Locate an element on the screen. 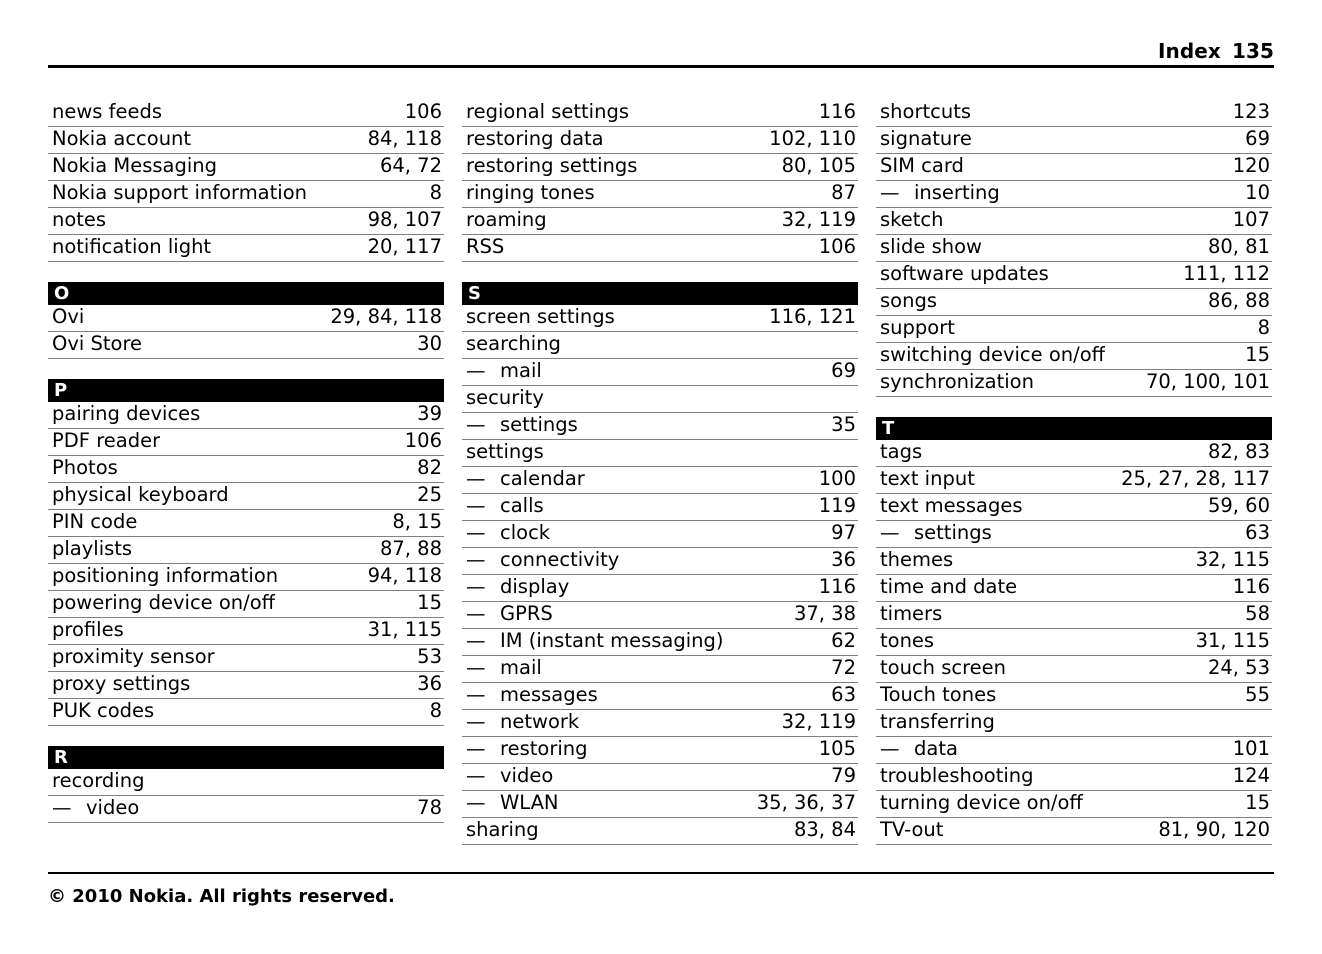 This screenshot has height=954, width=1322. index-entry-term: restoring data is located at coordinates (535, 138).